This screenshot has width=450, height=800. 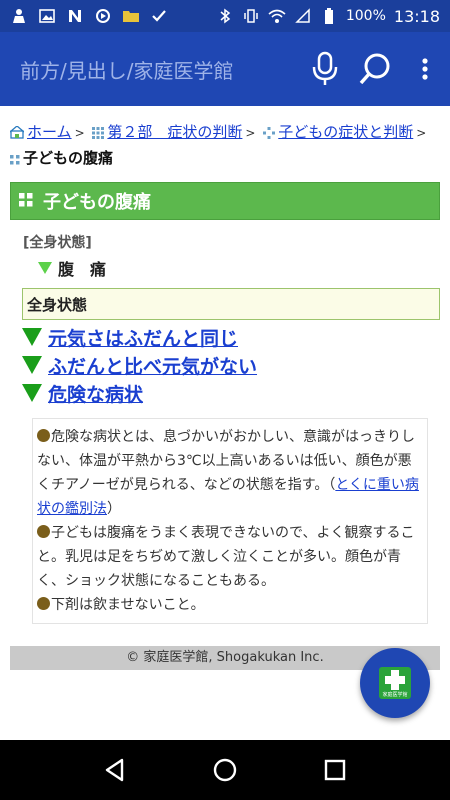 What do you see at coordinates (174, 132) in the screenshot?
I see `breadcrumb-part: 第２部 症状の判断` at bounding box center [174, 132].